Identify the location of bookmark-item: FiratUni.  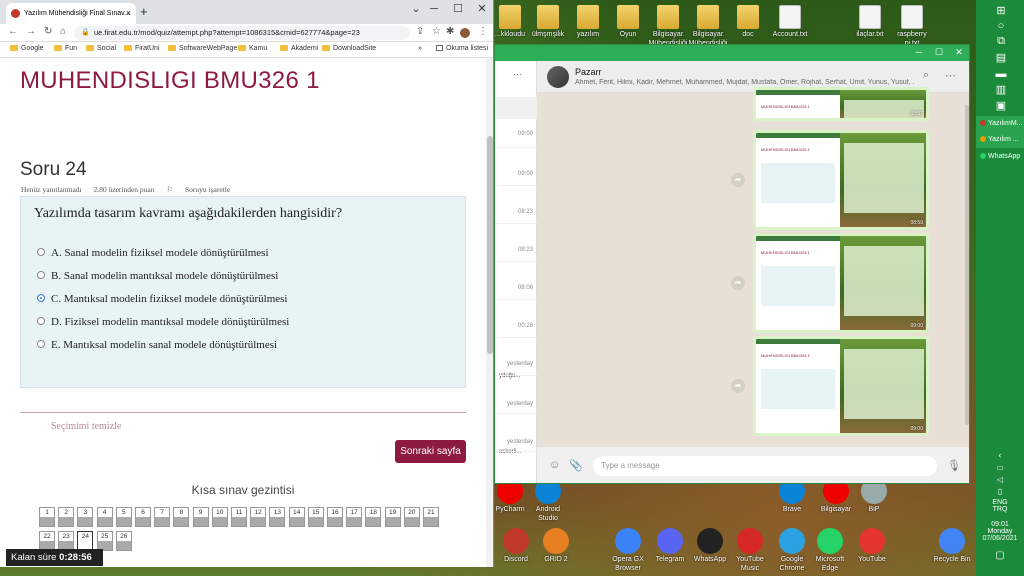
(142, 48).